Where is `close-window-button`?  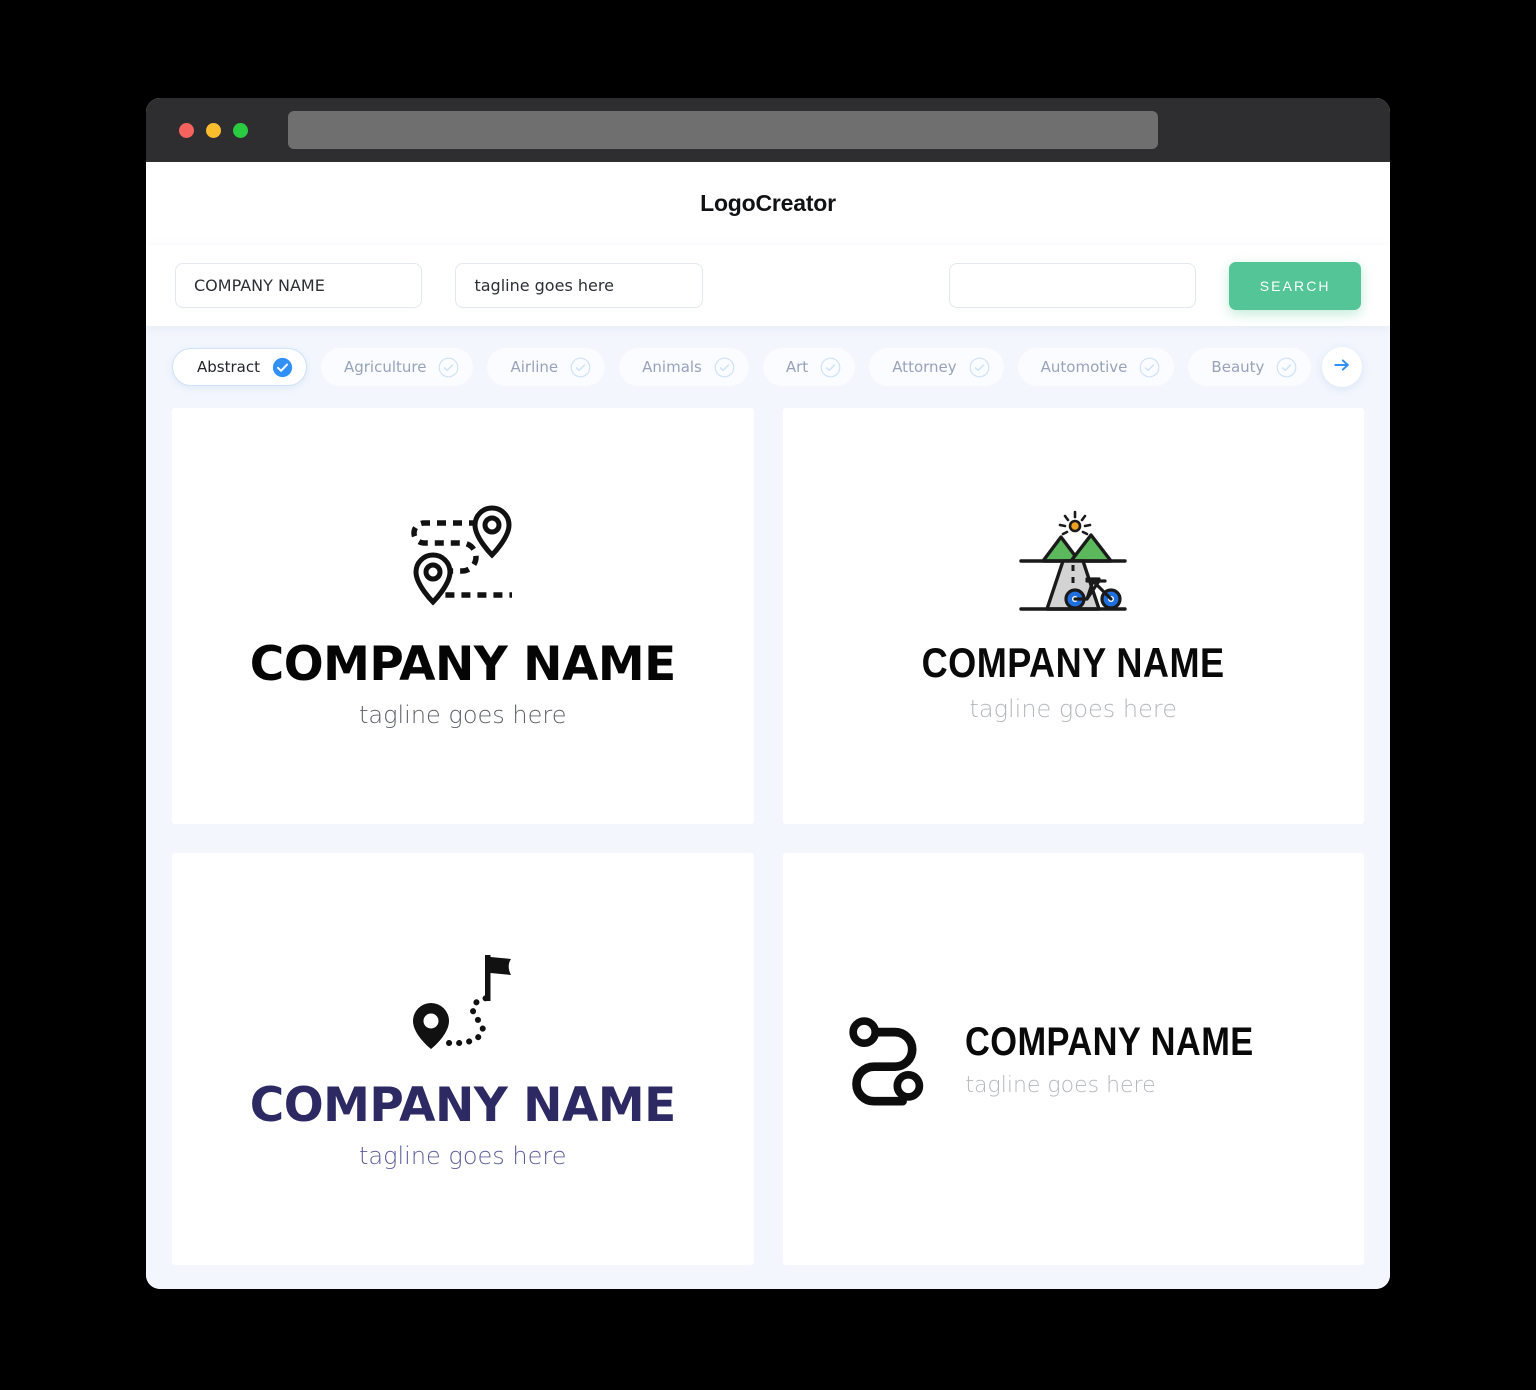 close-window-button is located at coordinates (186, 130).